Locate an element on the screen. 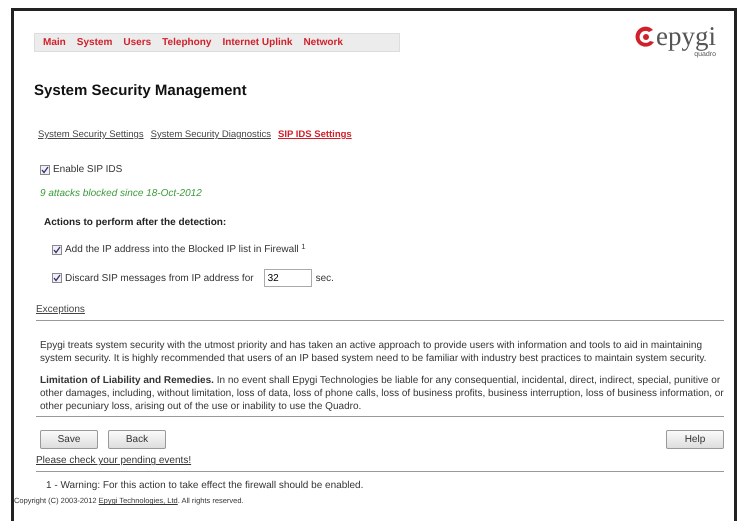 Image resolution: width=739 pixels, height=521 pixels. paragraph: Epygi treats system security with the utmost priority and has taken an active approach to provide users with information and tools to aid in maintaining system security. It is highly recommended that users of an IP based system need to be familiar with industry best practices to maintain system security. is located at coordinates (374, 352).